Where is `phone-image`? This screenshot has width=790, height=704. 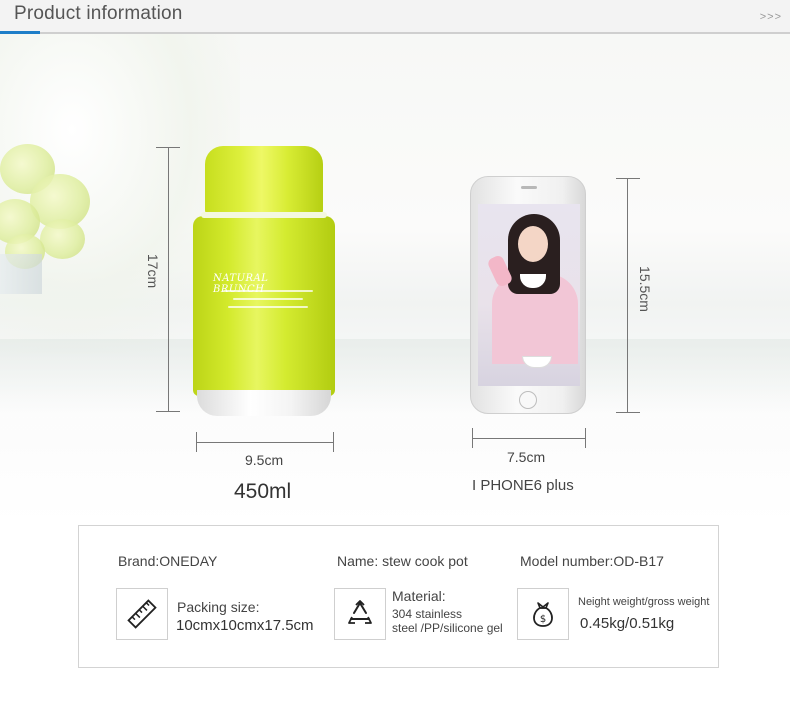
phone-image is located at coordinates (528, 295).